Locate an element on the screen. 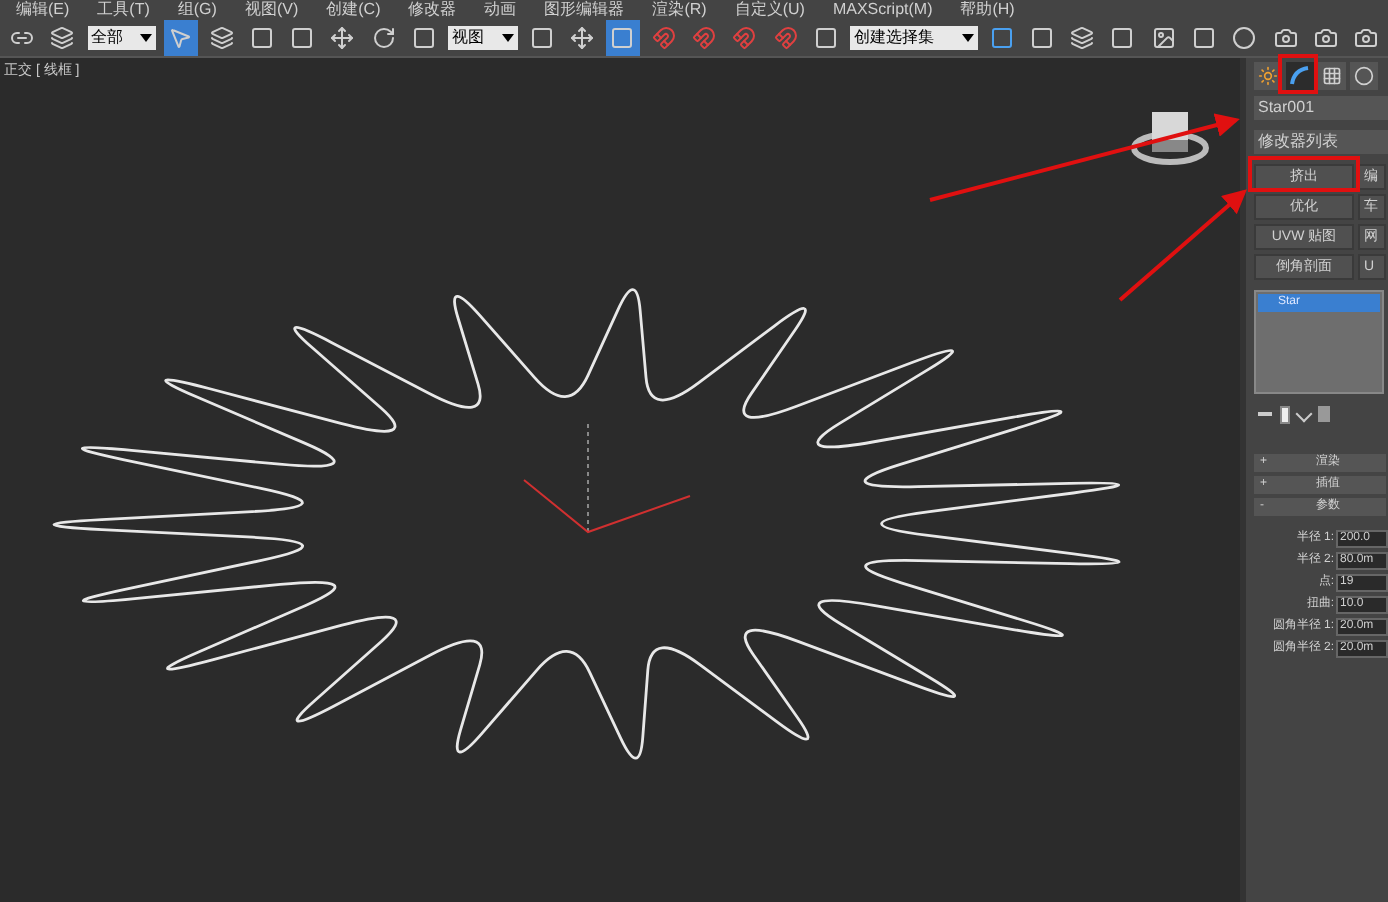  menu-item: 渲染(R) is located at coordinates (679, 9).